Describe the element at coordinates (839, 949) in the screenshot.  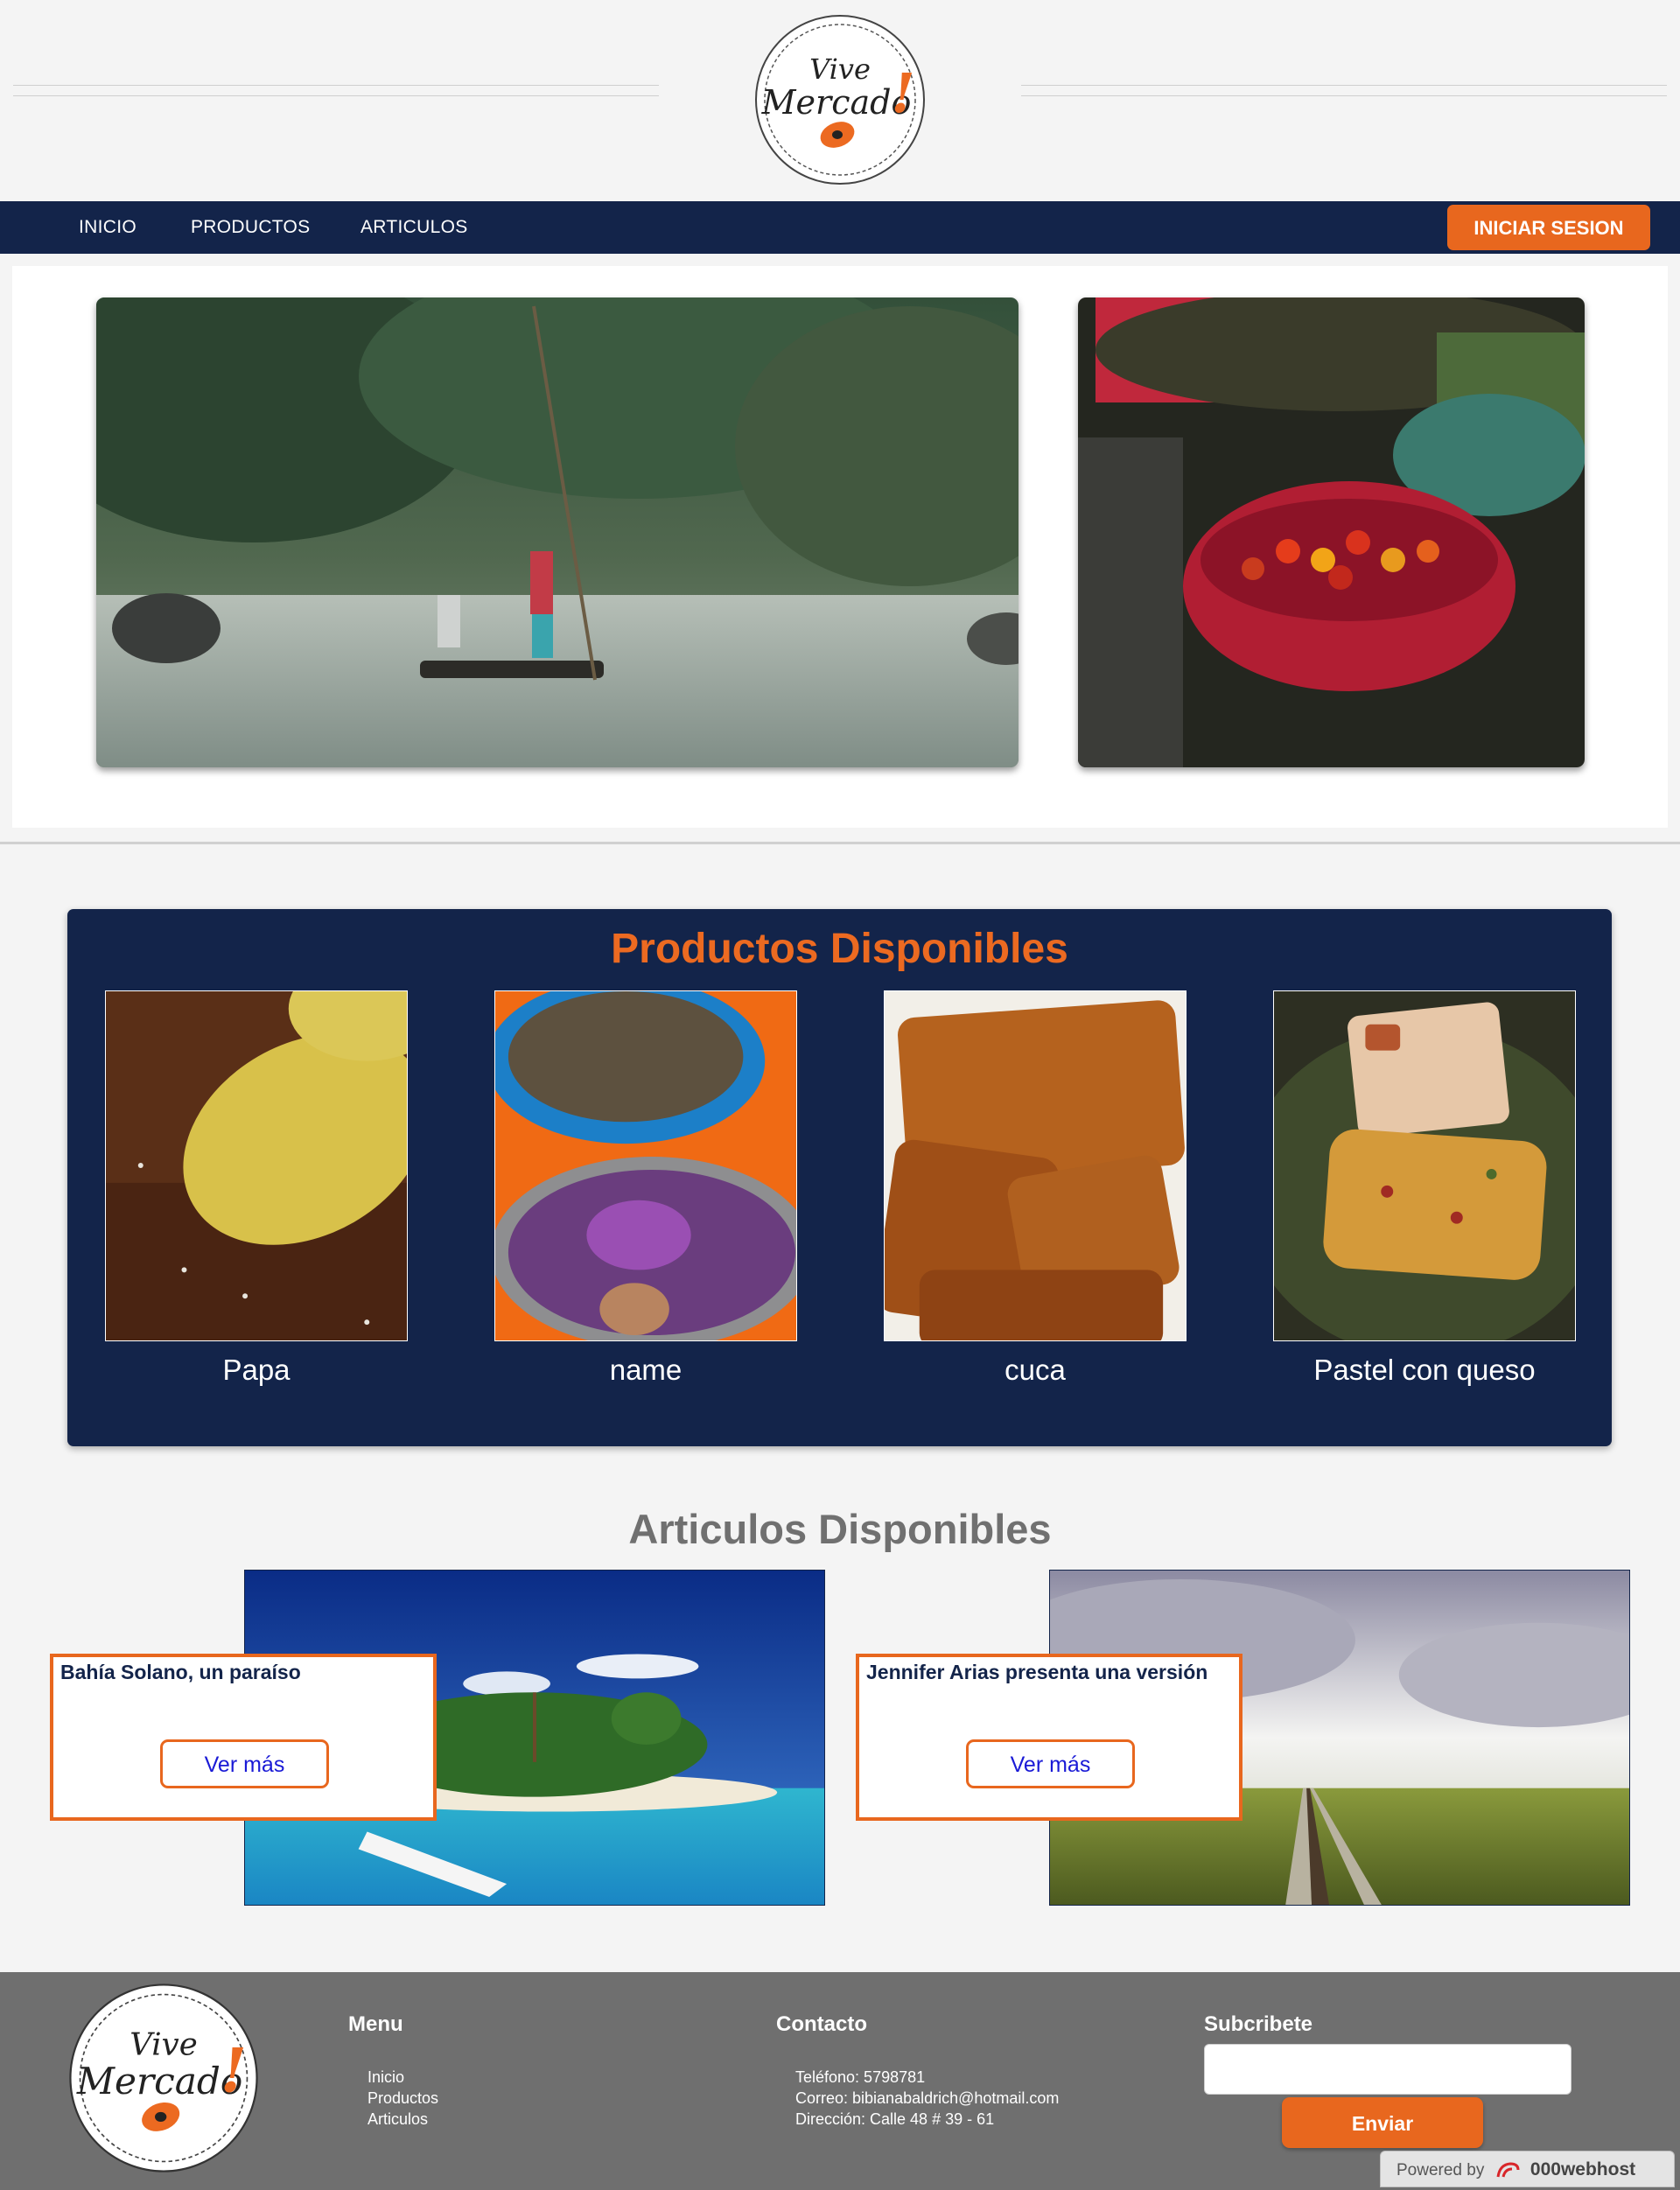
I see `productos-title: Productos Disponibles` at that location.